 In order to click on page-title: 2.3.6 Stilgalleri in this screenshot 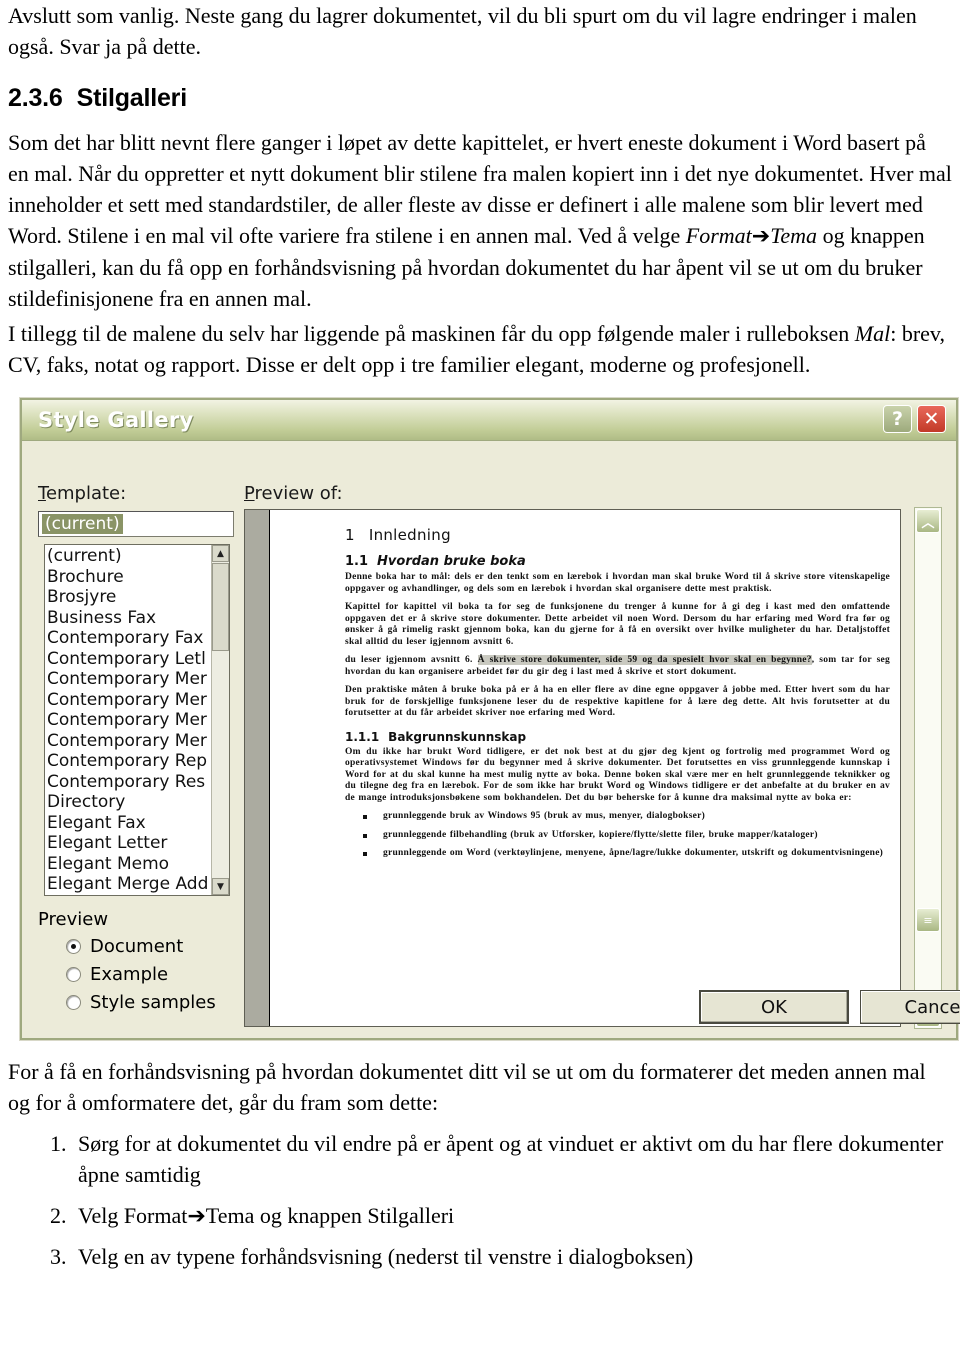, I will do `click(480, 98)`.